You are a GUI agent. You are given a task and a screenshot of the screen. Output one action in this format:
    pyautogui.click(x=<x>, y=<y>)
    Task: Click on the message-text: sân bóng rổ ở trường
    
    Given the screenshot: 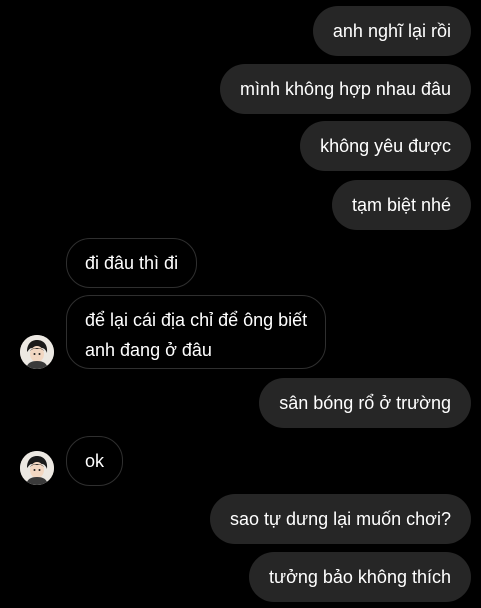 What is the action you would take?
    pyautogui.click(x=365, y=403)
    